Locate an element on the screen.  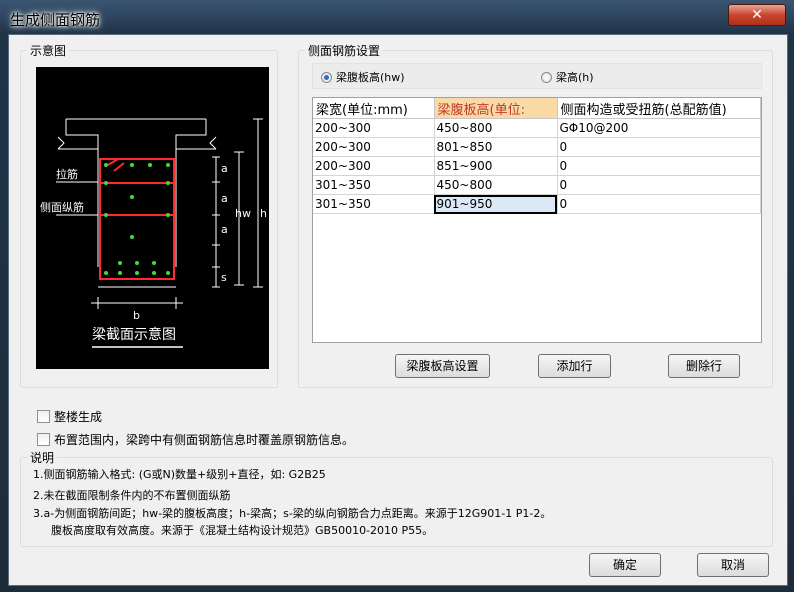
stirrup-hook is located at coordinates (116, 165).